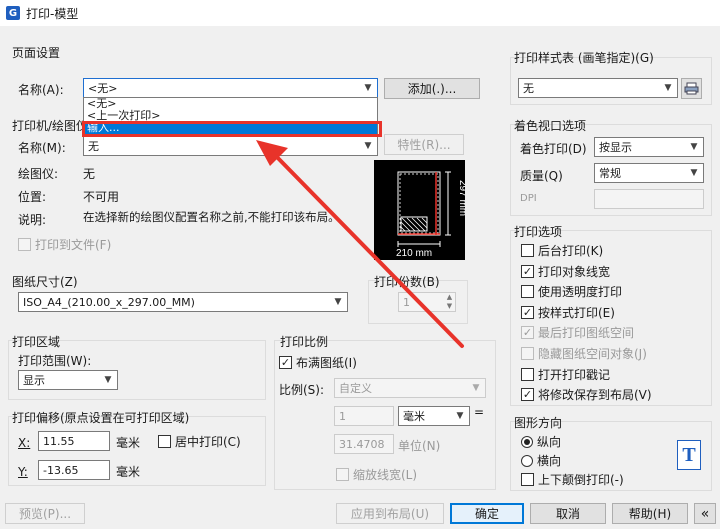 The width and height of the screenshot is (720, 529). What do you see at coordinates (487, 513) in the screenshot?
I see `ok-button: 确定` at bounding box center [487, 513].